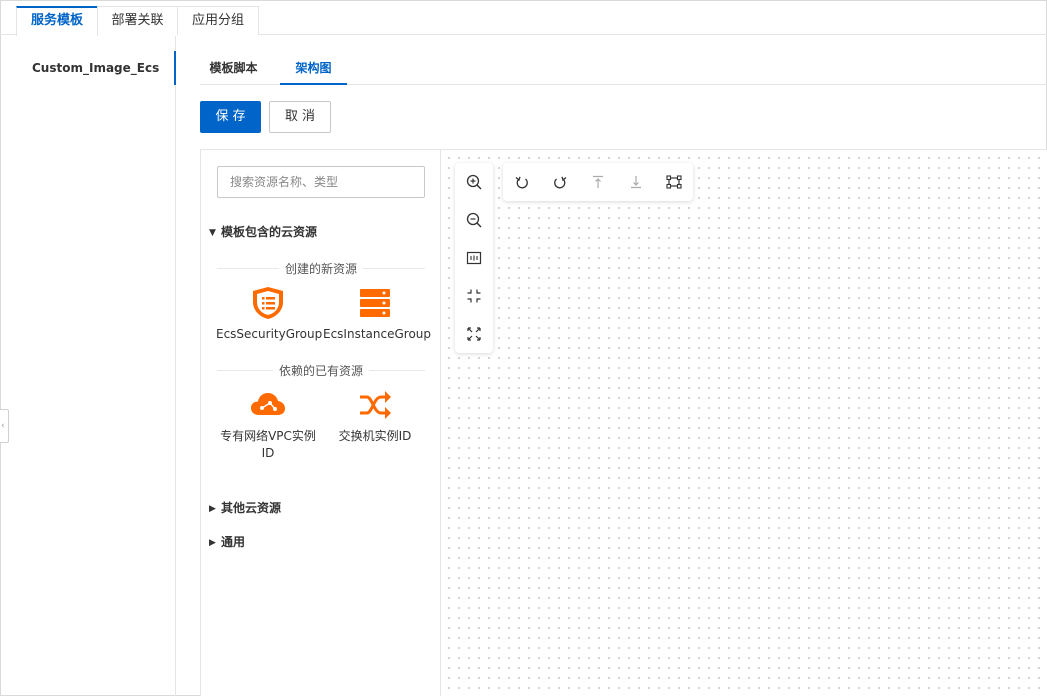 The width and height of the screenshot is (1047, 696). What do you see at coordinates (269, 334) in the screenshot?
I see `resource-label: EcsSecurityGroup` at bounding box center [269, 334].